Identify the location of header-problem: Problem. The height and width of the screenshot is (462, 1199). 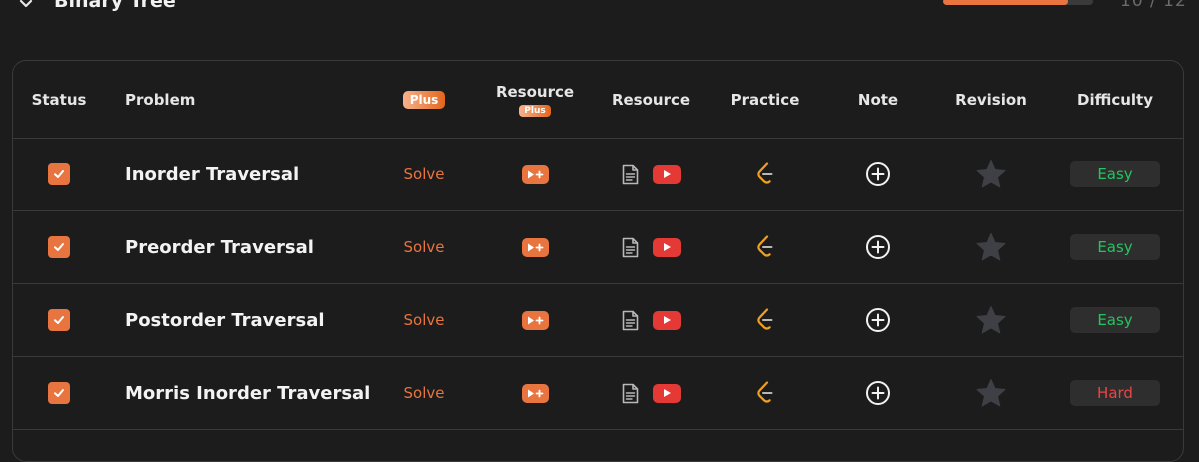
(225, 99).